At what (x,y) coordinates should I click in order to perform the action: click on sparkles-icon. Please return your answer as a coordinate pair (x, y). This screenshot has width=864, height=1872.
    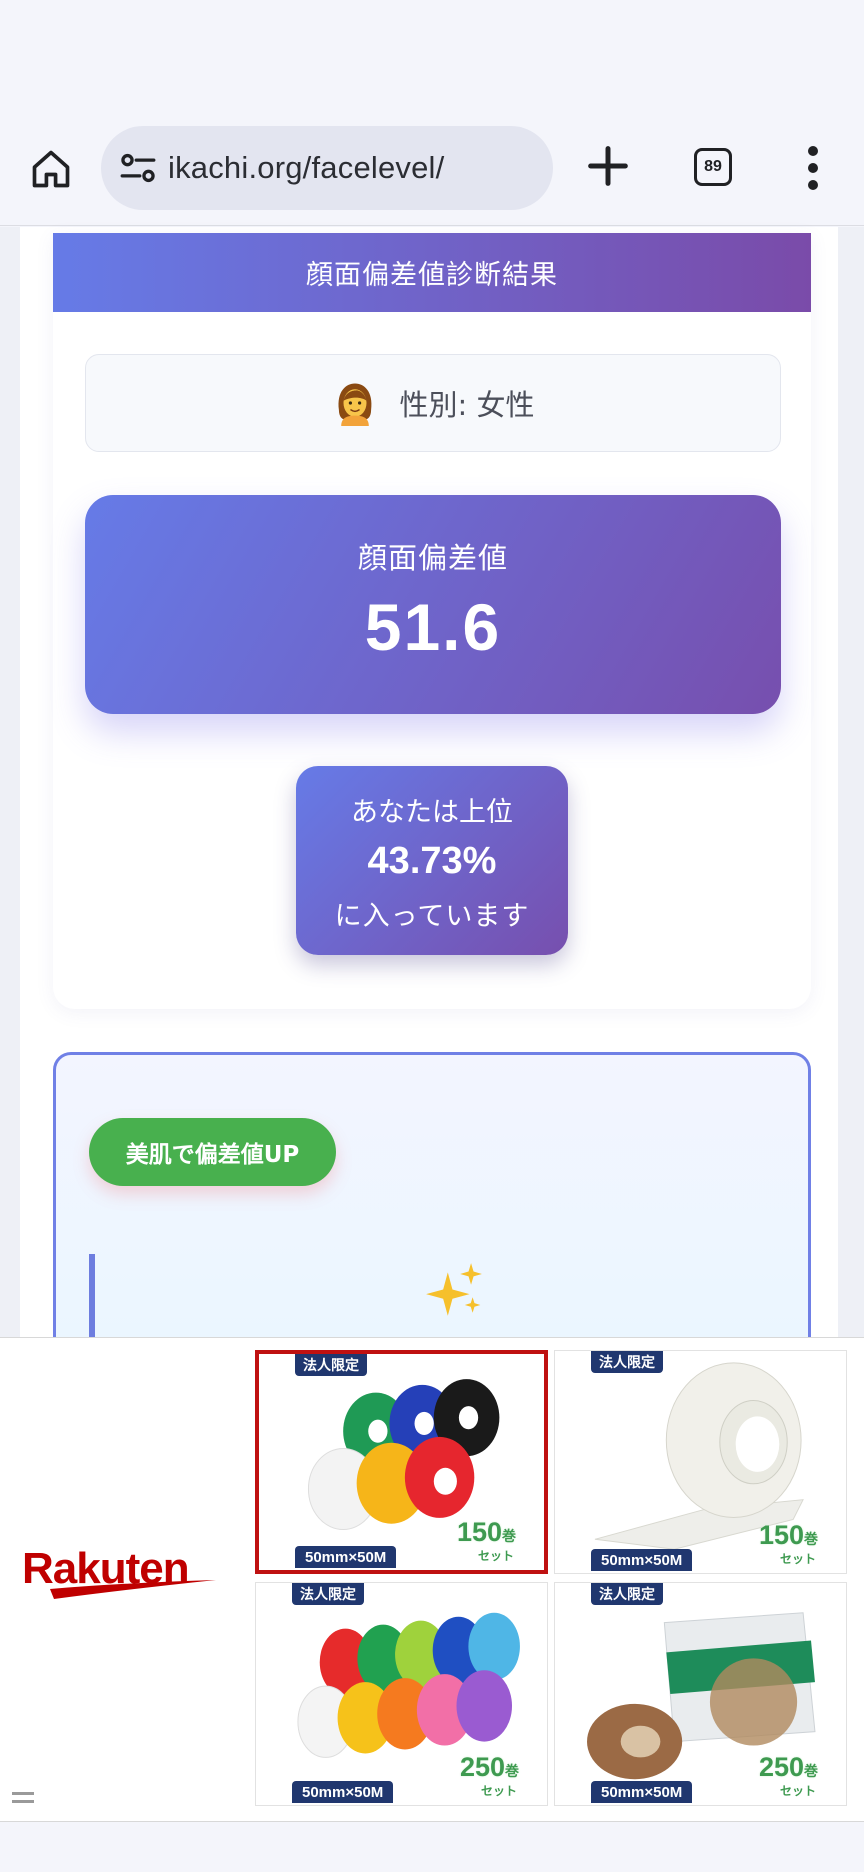
    Looking at the image, I should click on (454, 1289).